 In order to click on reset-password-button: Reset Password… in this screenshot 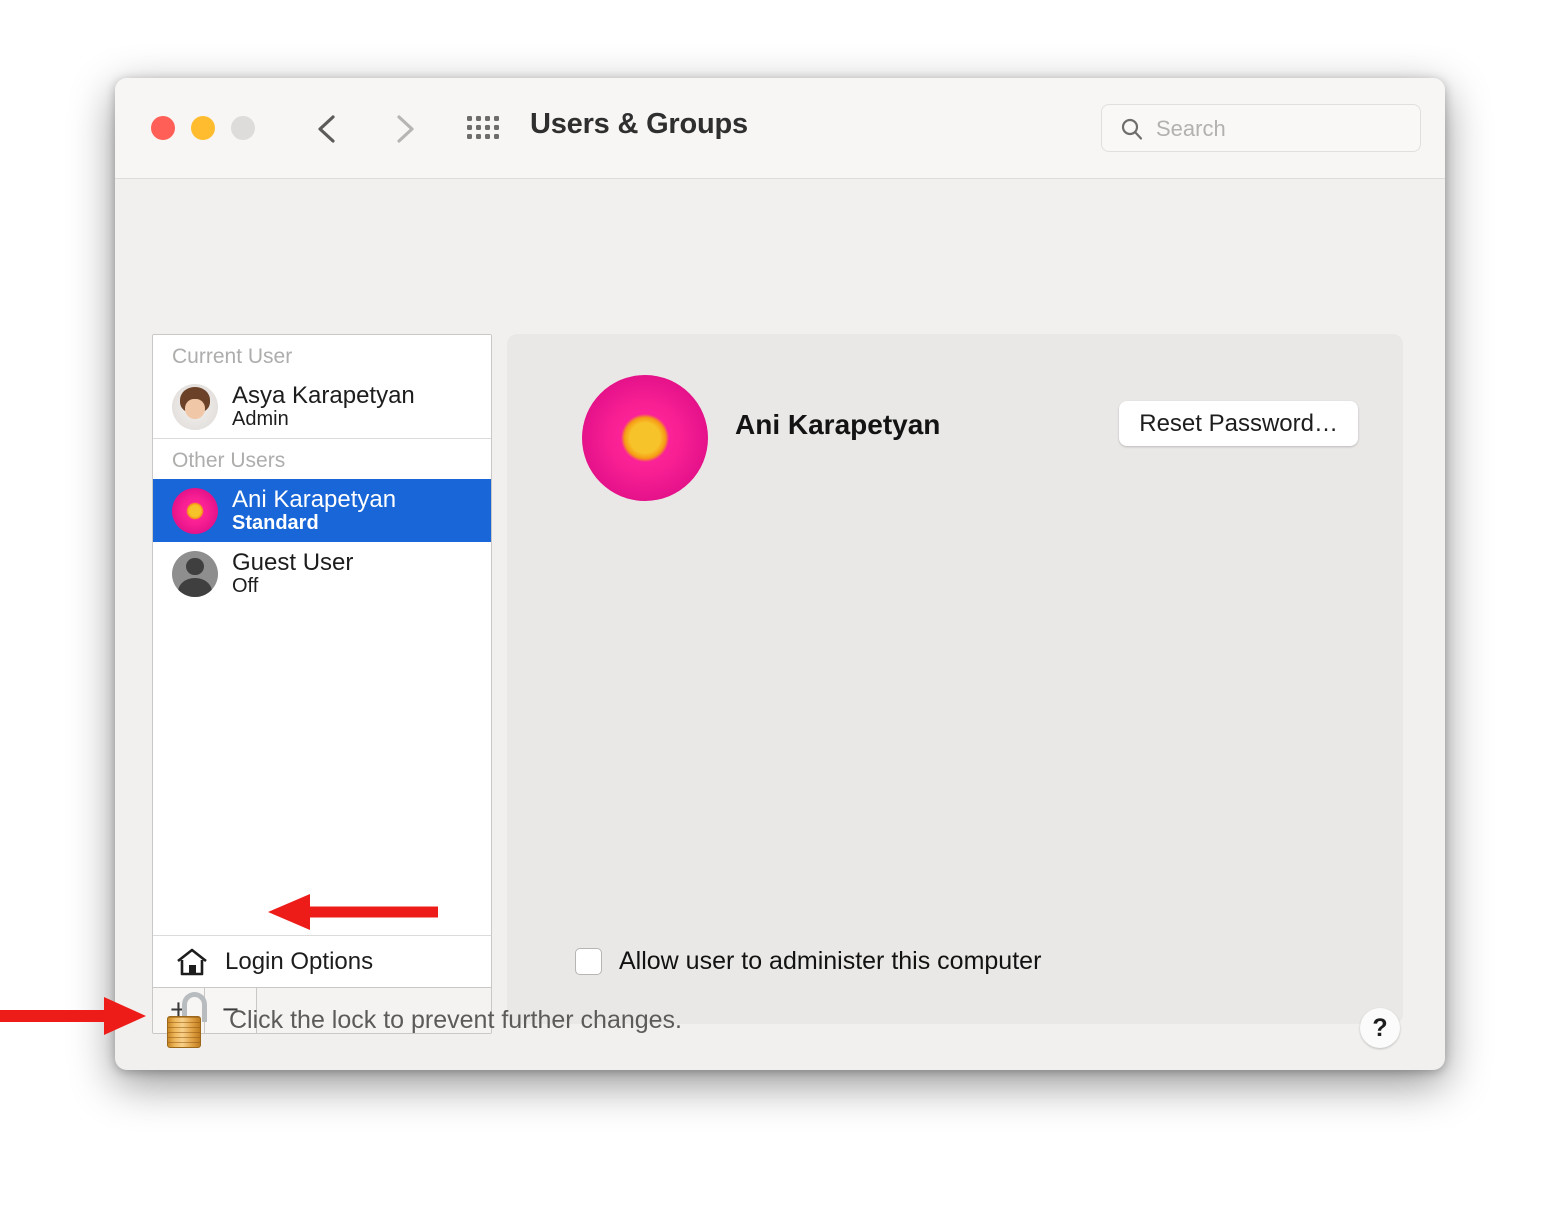, I will do `click(1238, 423)`.